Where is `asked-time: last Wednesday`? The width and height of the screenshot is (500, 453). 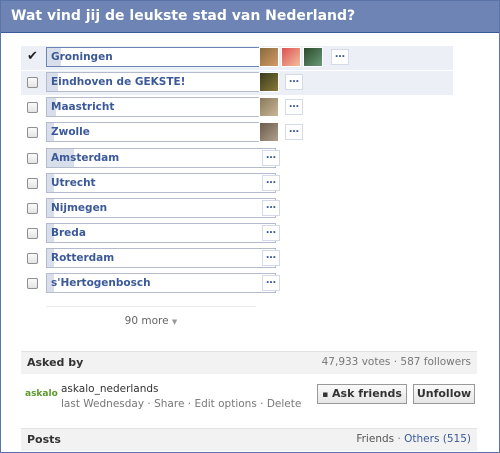
asked-time: last Wednesday is located at coordinates (103, 404).